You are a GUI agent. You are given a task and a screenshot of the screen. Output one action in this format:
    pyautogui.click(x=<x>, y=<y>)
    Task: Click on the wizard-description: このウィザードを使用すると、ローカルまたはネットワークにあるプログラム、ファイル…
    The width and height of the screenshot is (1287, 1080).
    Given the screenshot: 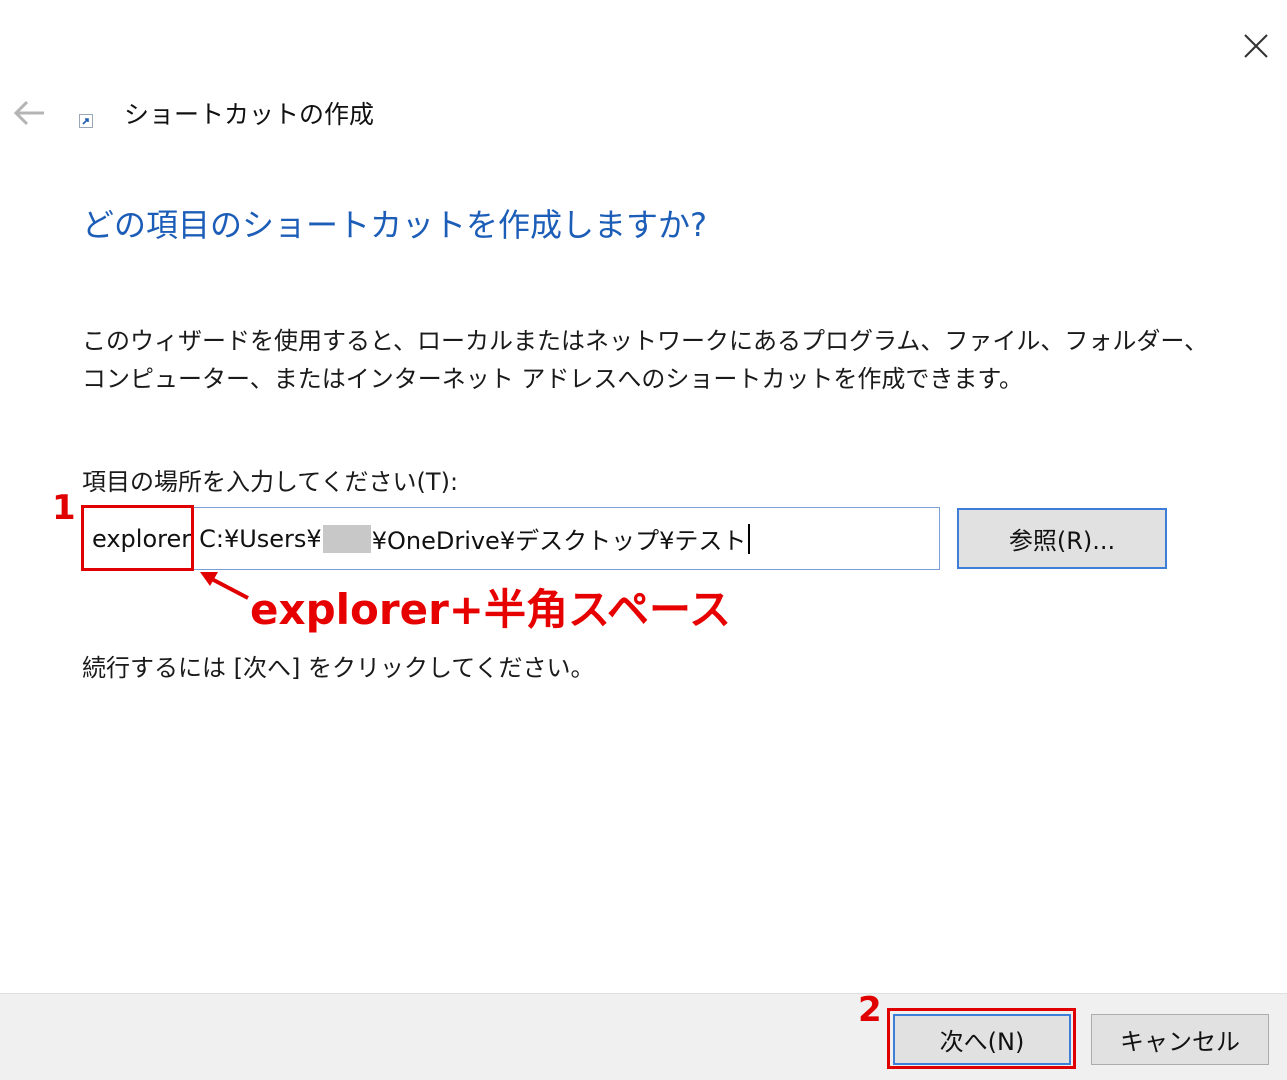 What is the action you would take?
    pyautogui.click(x=645, y=360)
    